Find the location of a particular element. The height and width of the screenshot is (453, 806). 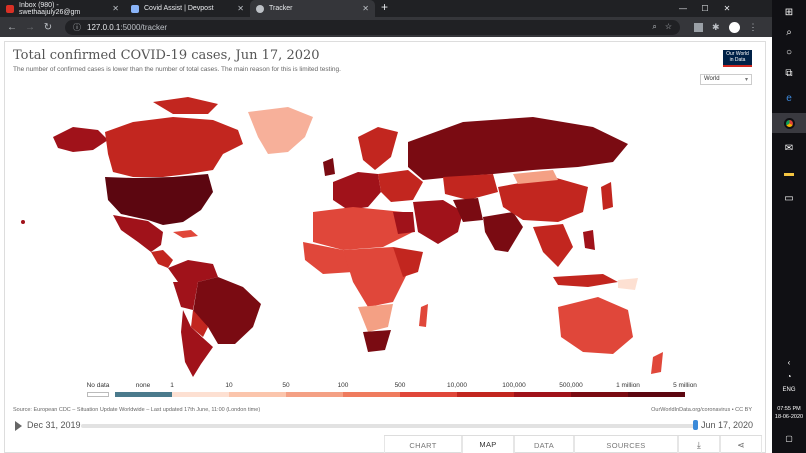

tab-data: DATA is located at coordinates (544, 444).